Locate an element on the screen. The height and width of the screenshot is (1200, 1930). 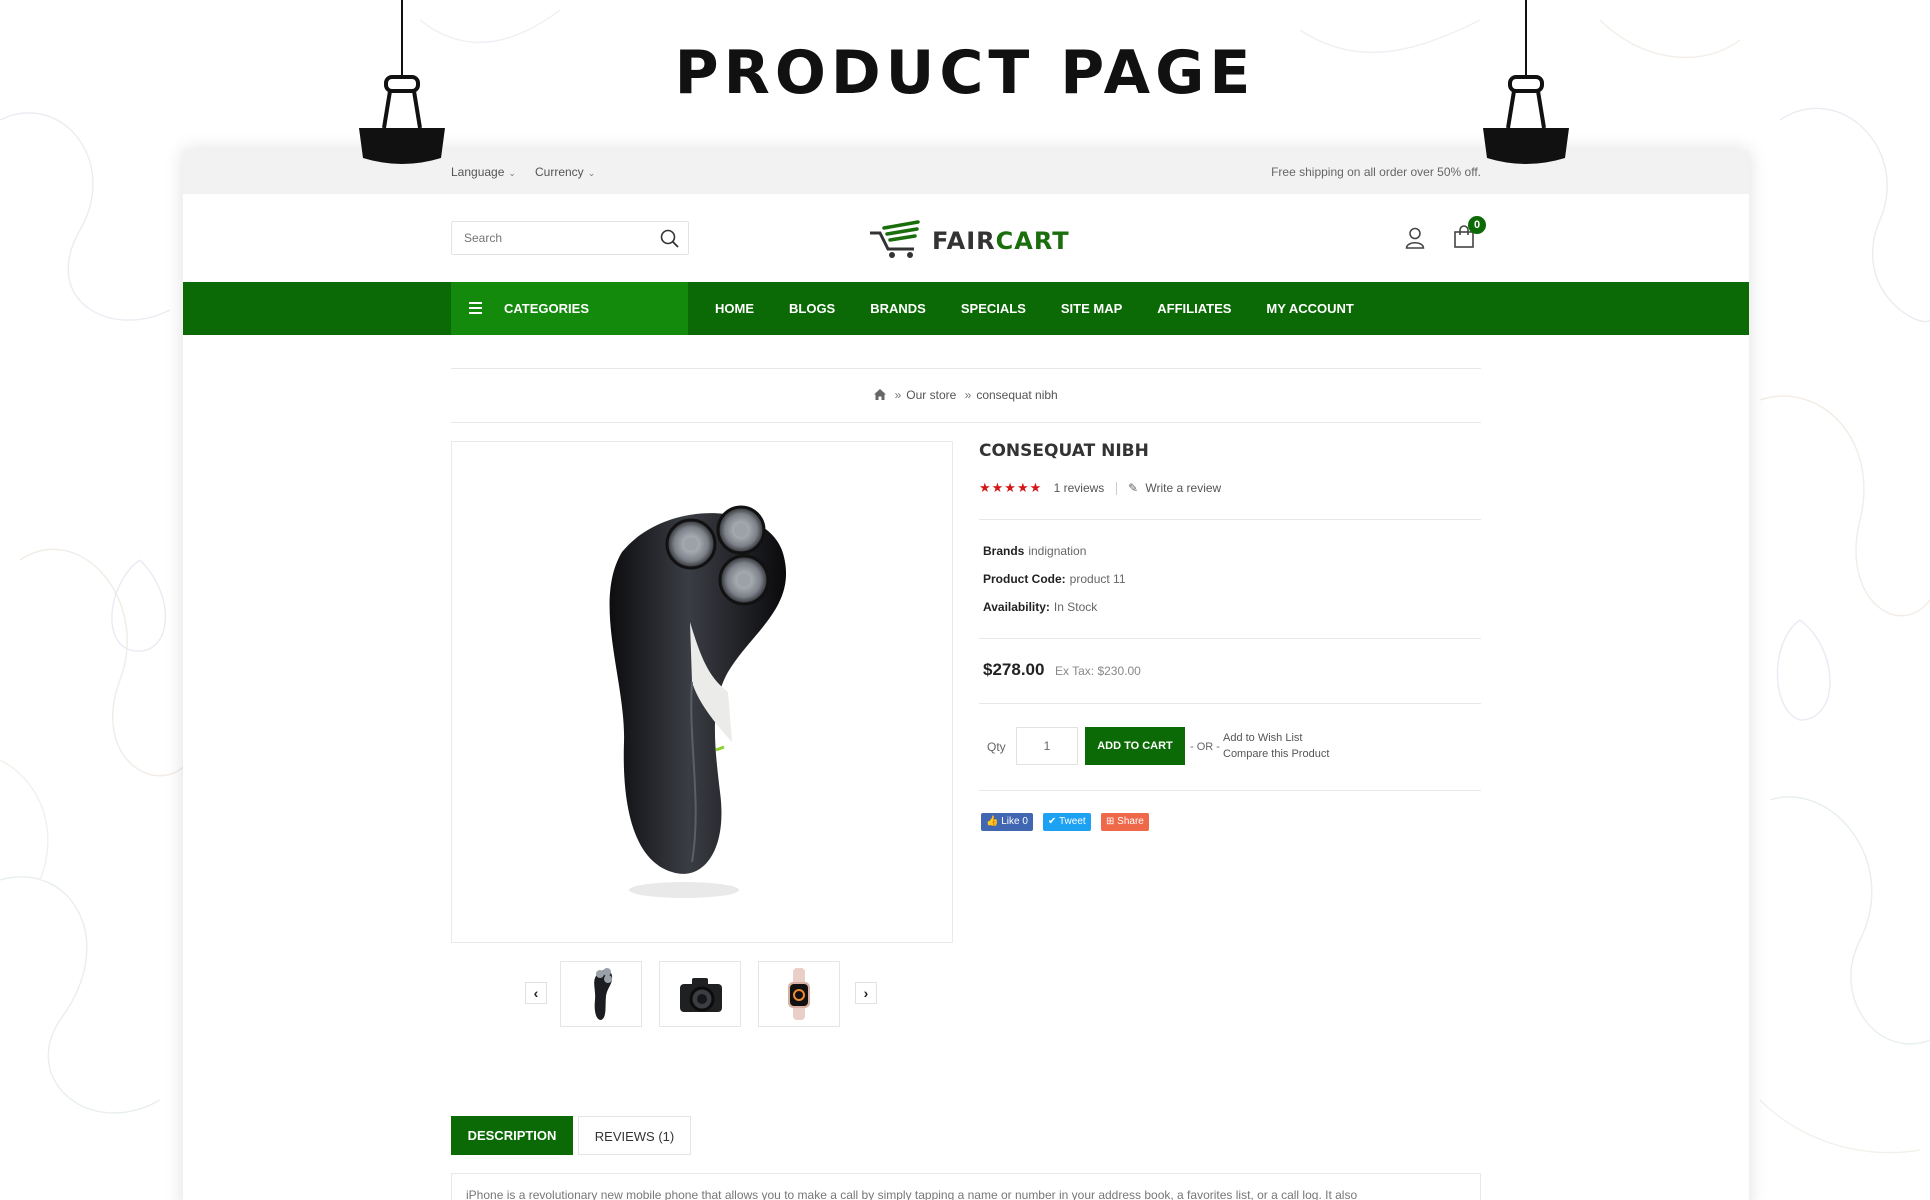
left-clip-icon is located at coordinates (402, 82).